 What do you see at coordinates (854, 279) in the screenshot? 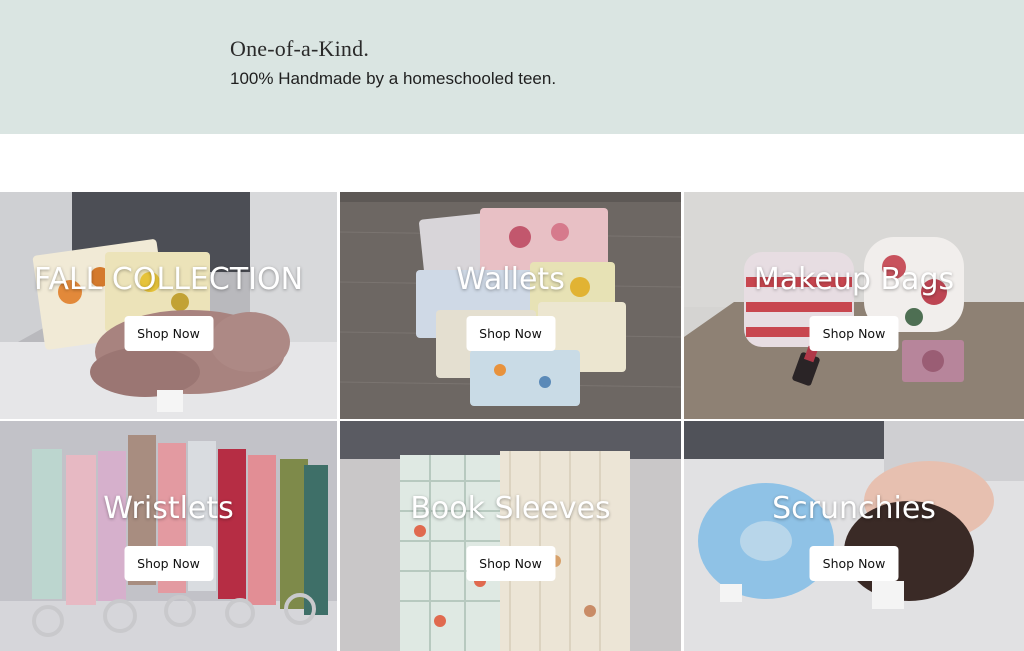
I see `tile-title: Makeup Bags` at bounding box center [854, 279].